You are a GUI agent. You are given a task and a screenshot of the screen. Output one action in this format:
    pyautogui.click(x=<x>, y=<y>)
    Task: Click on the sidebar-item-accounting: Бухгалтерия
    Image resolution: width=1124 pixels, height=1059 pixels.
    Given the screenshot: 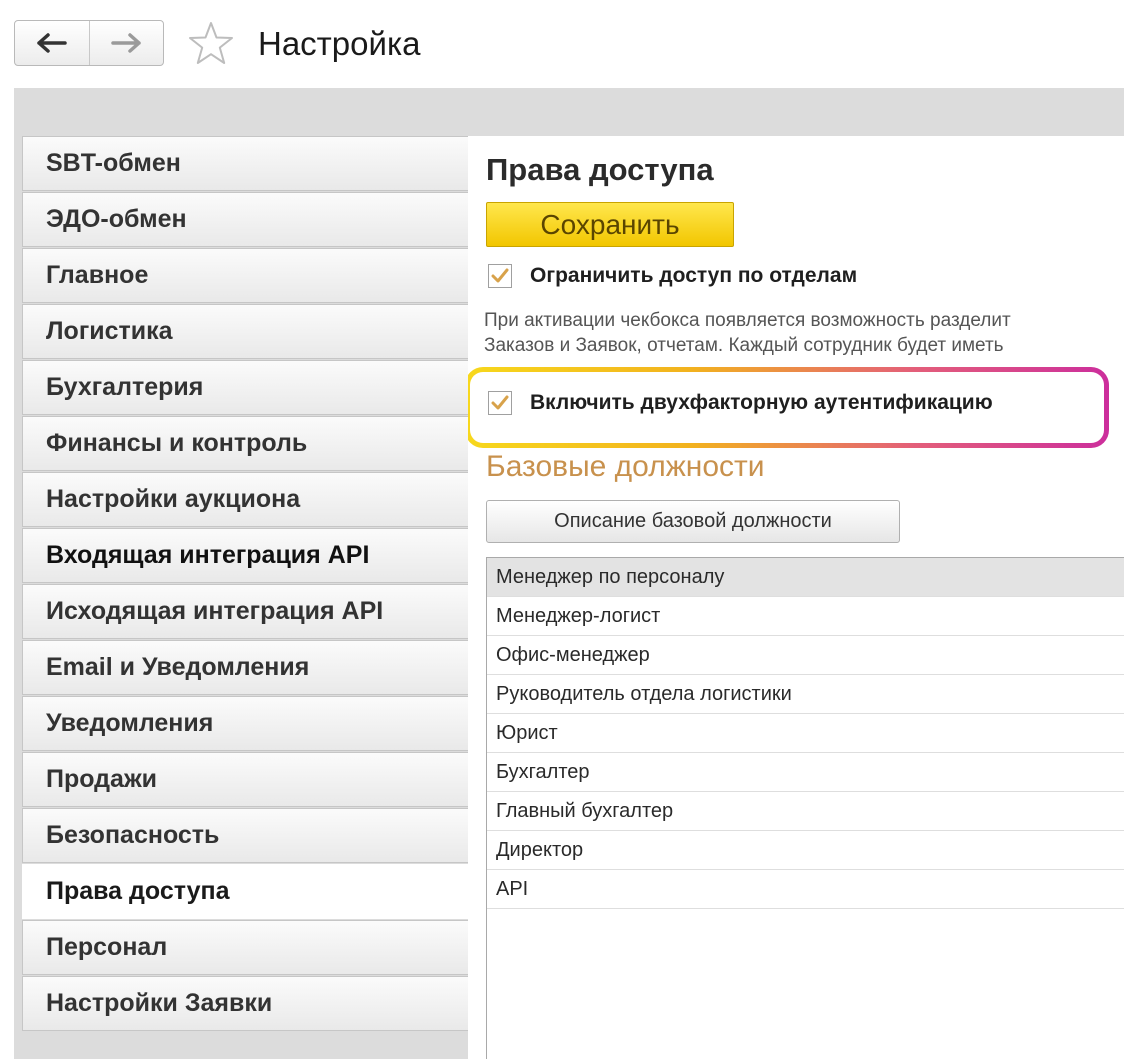 What is the action you would take?
    pyautogui.click(x=245, y=387)
    